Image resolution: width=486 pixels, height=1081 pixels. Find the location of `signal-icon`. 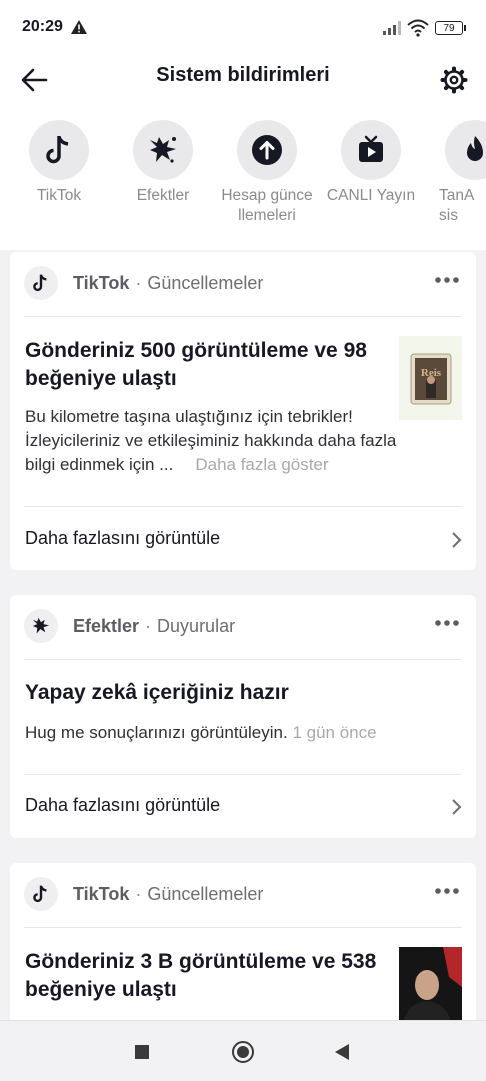

signal-icon is located at coordinates (392, 28).